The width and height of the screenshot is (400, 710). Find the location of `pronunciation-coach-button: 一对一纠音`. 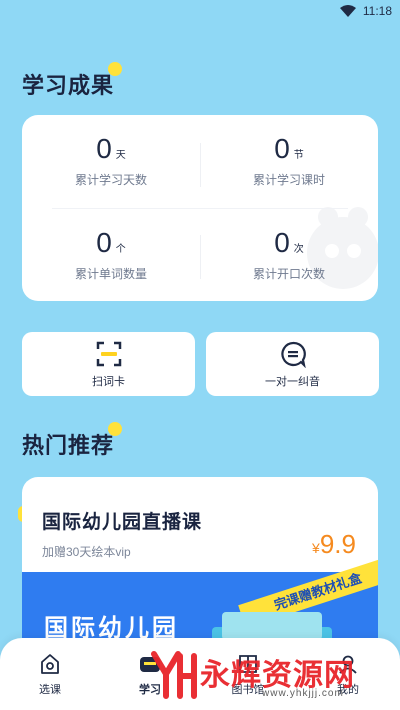

pronunciation-coach-button: 一对一纠音 is located at coordinates (292, 364).